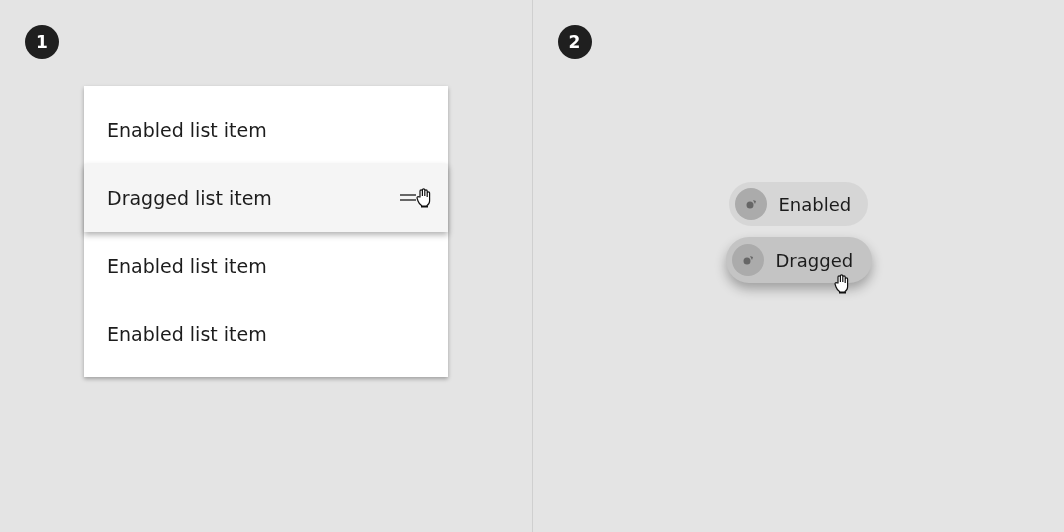 The image size is (1064, 532). What do you see at coordinates (798, 204) in the screenshot?
I see `chip: Enabled` at bounding box center [798, 204].